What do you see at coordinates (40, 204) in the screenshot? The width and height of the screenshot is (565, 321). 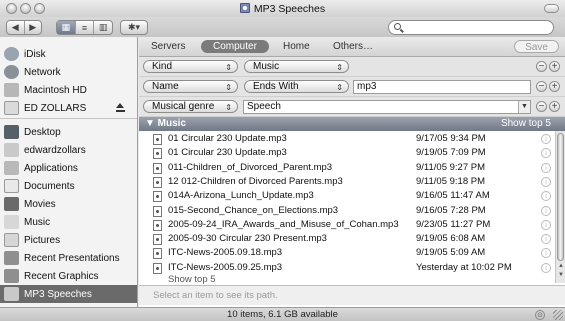 I see `sidebar-item-label: Movies` at bounding box center [40, 204].